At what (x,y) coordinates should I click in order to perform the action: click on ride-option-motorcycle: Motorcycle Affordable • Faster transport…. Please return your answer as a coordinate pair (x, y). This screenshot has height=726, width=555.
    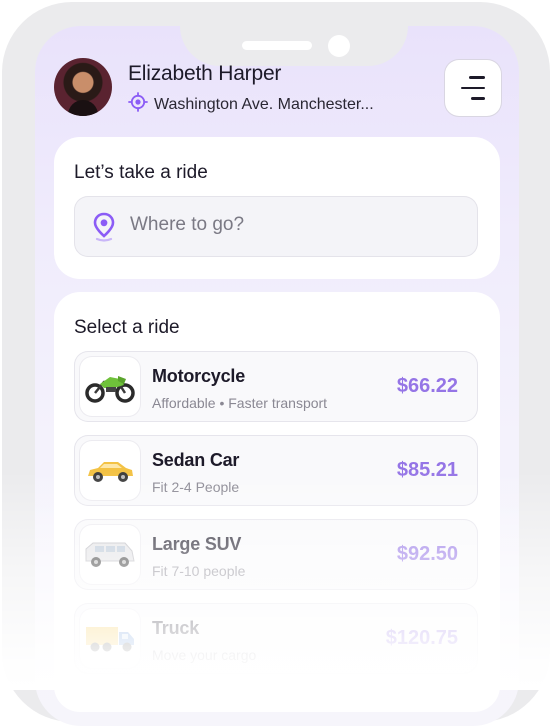
    Looking at the image, I should click on (276, 386).